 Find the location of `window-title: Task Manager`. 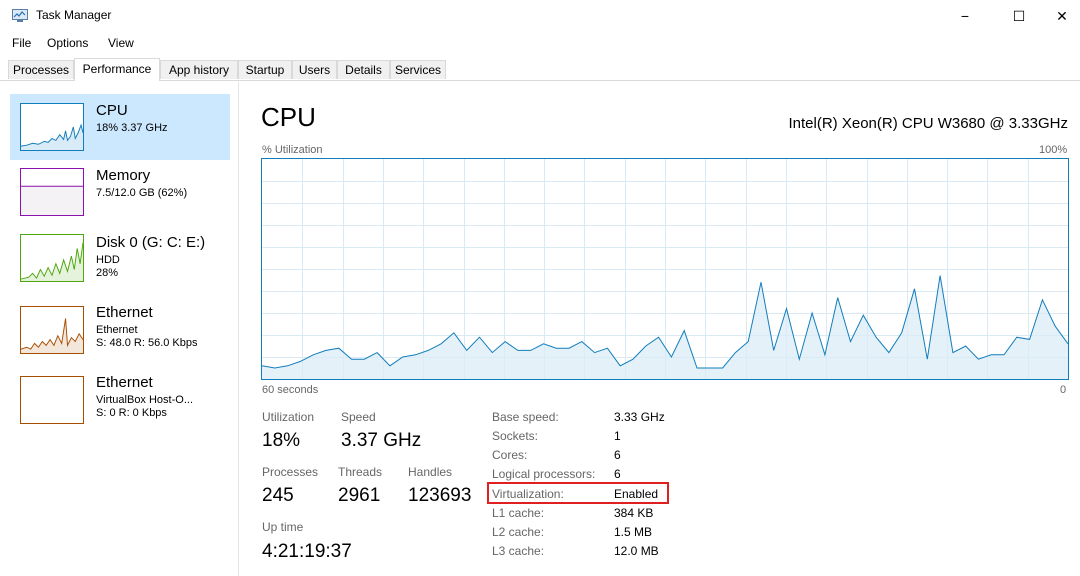

window-title: Task Manager is located at coordinates (74, 15).